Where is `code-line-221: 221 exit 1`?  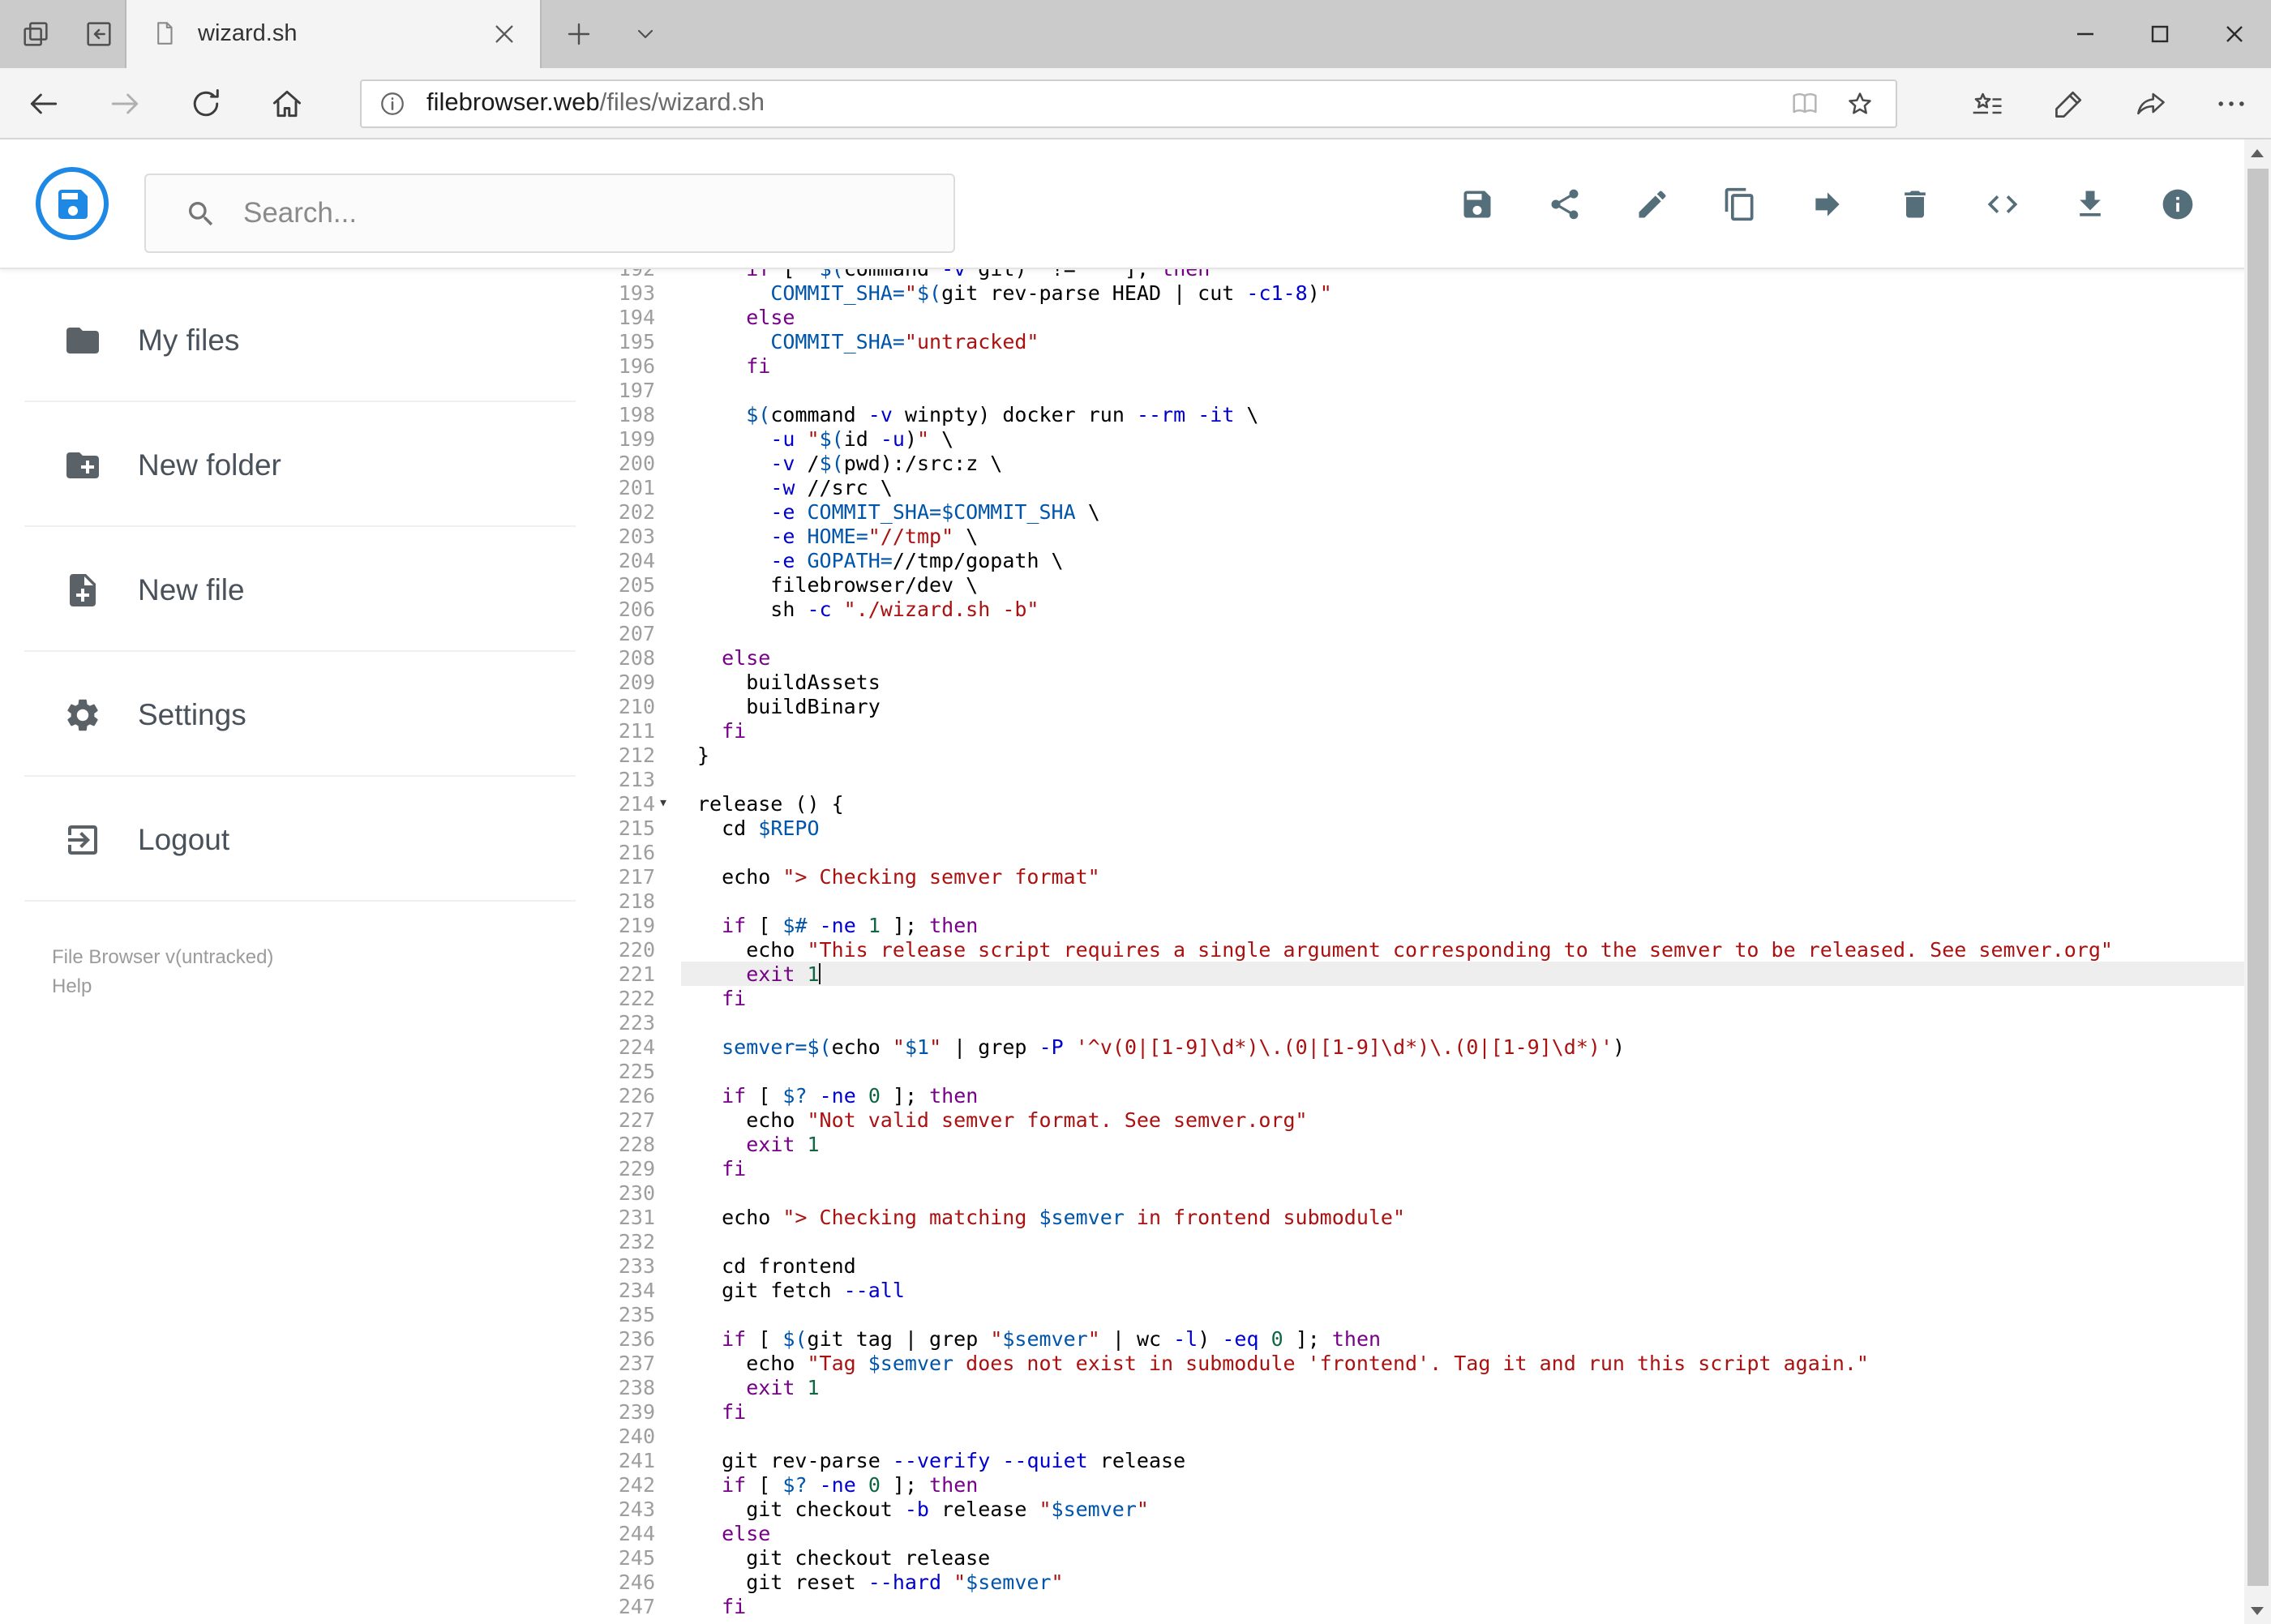 code-line-221: 221 exit 1 is located at coordinates (1422, 973).